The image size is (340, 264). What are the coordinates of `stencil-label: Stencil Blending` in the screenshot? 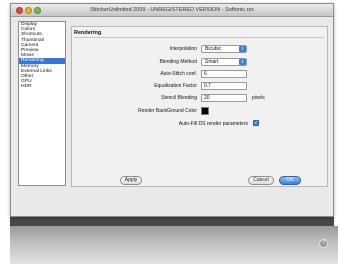 It's located at (179, 98).